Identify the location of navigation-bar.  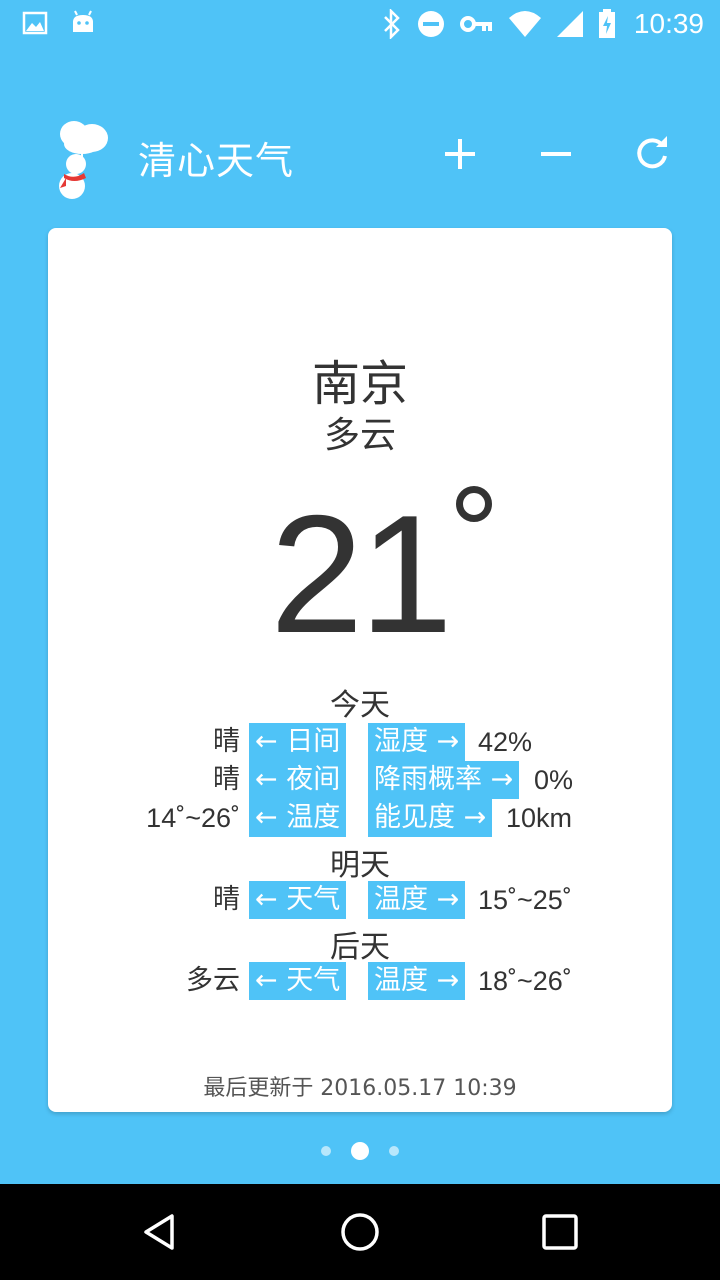
(360, 1232).